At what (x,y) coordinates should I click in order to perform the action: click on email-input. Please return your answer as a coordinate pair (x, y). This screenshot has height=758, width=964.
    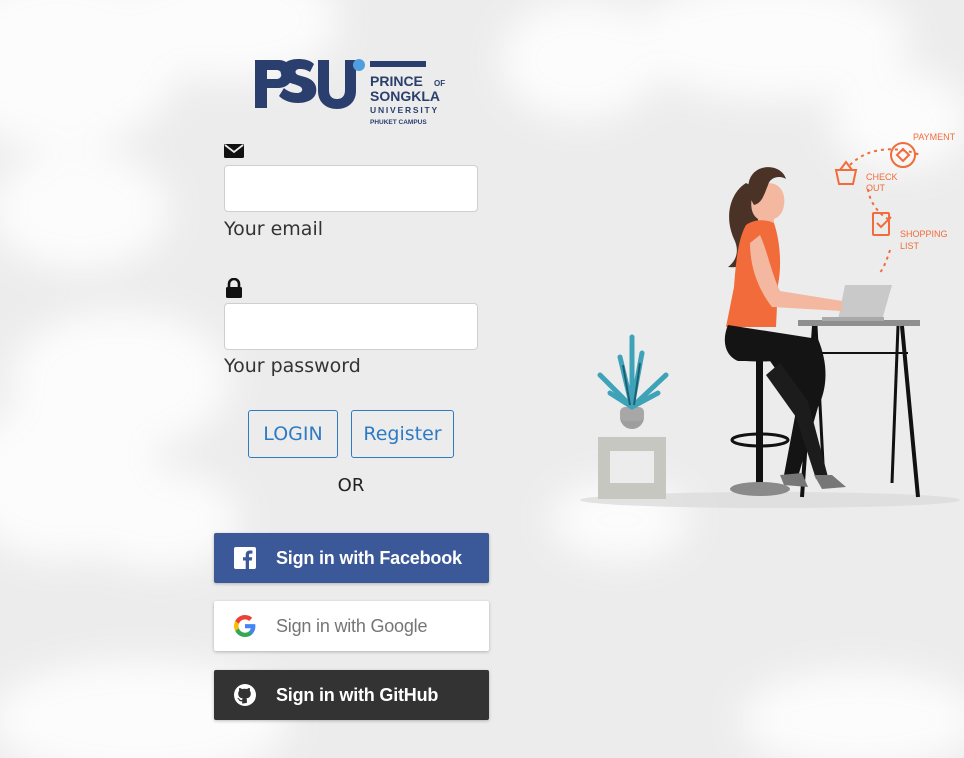
    Looking at the image, I should click on (351, 188).